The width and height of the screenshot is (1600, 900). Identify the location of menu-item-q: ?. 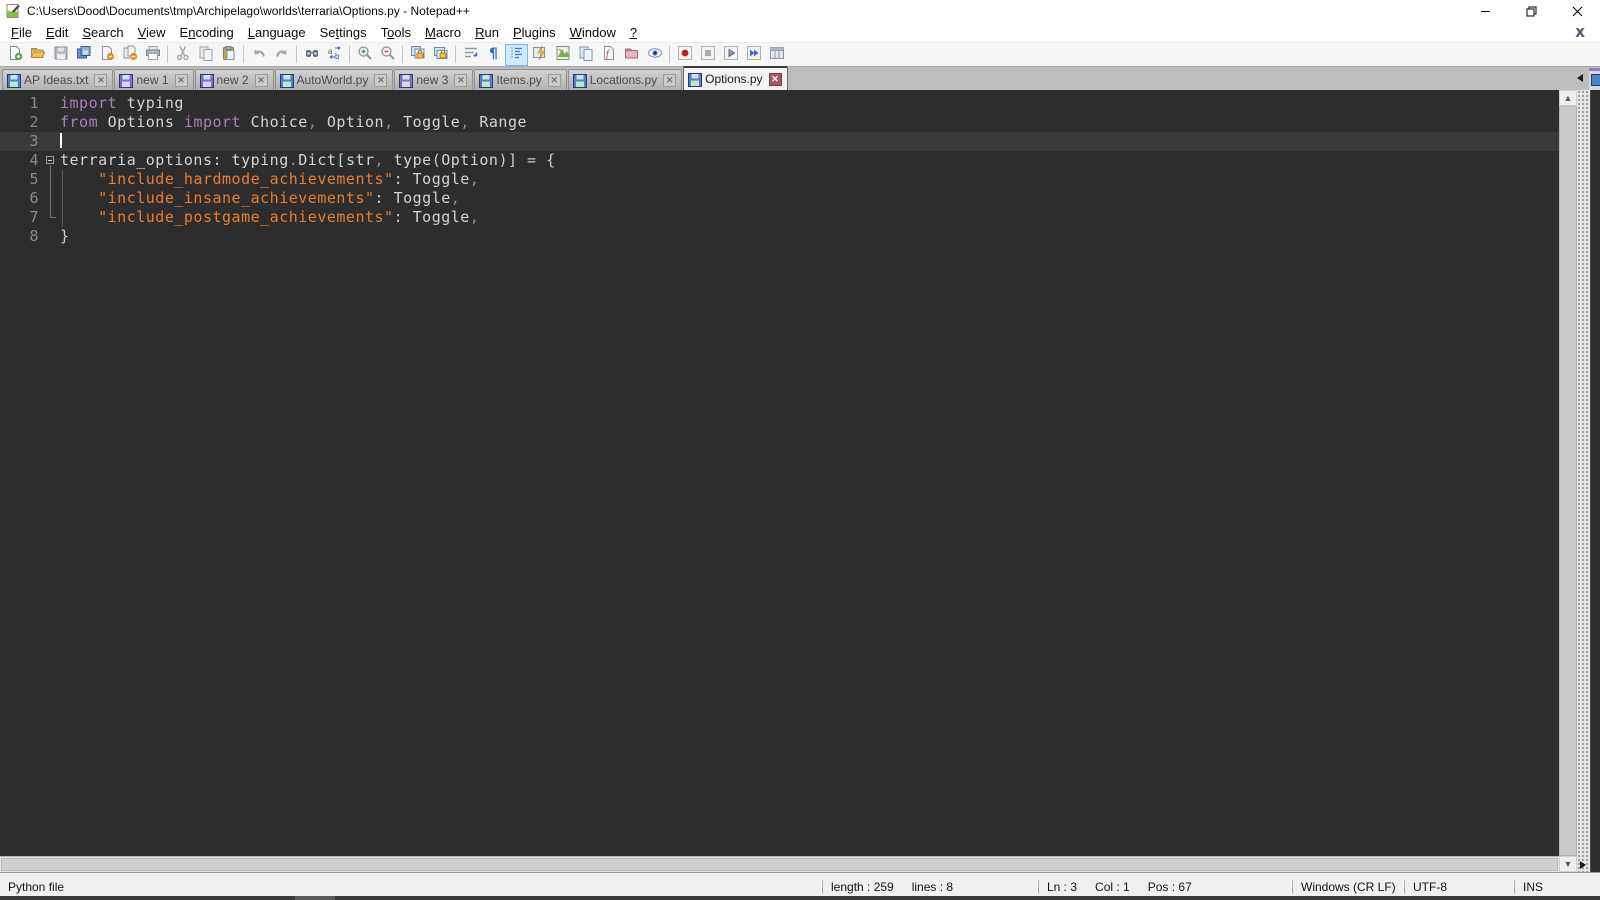
(633, 32).